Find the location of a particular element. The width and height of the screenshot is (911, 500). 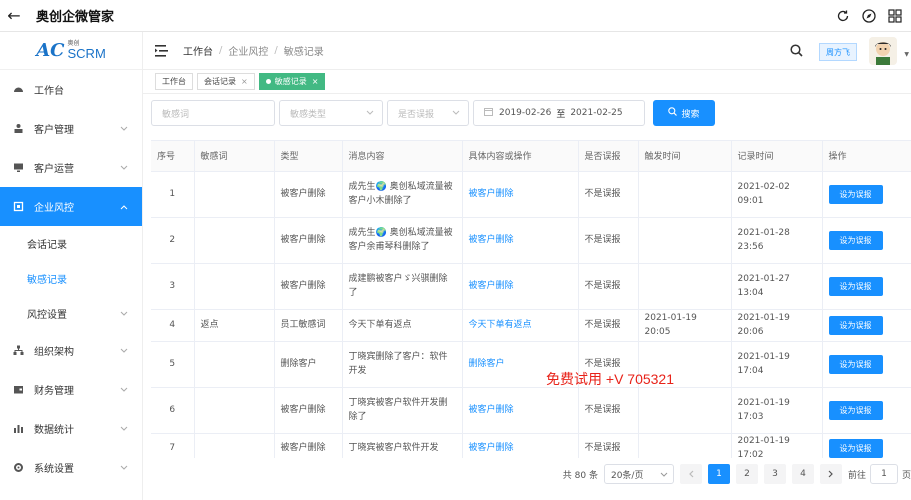

keyword-input: 敏感词 is located at coordinates (213, 113).